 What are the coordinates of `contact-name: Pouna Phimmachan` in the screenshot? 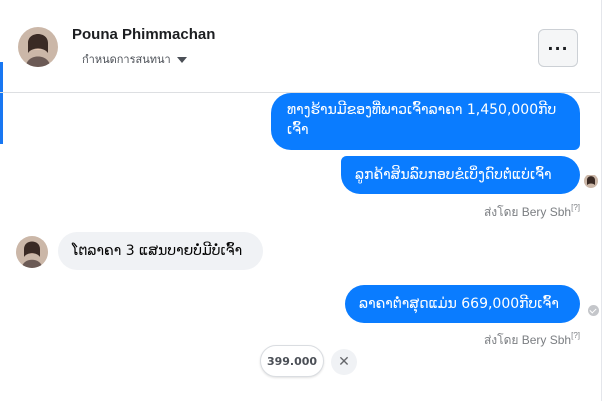 It's located at (143, 34).